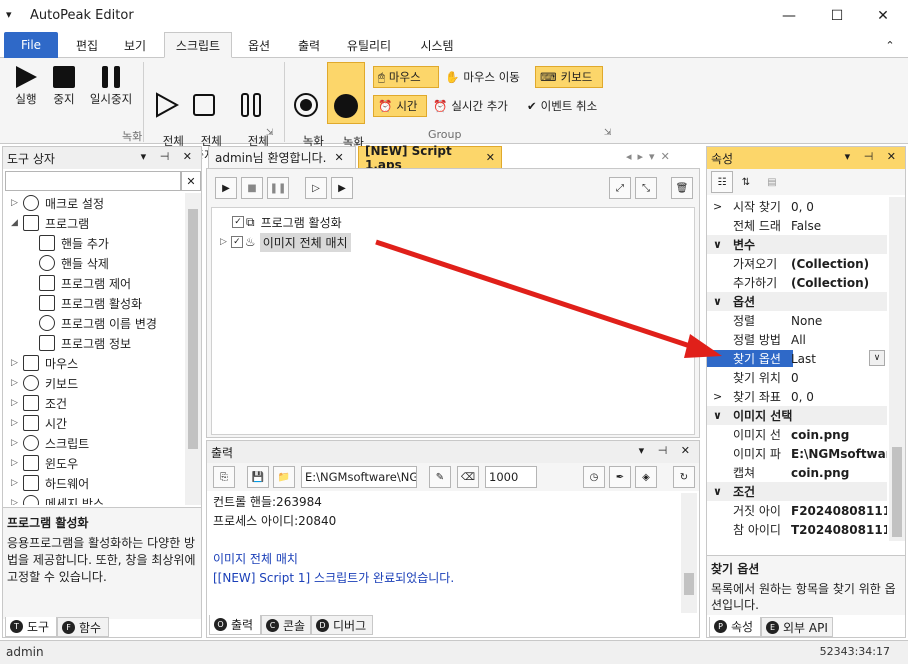  What do you see at coordinates (468, 477) in the screenshot?
I see `eraser-icon: ⌫` at bounding box center [468, 477].